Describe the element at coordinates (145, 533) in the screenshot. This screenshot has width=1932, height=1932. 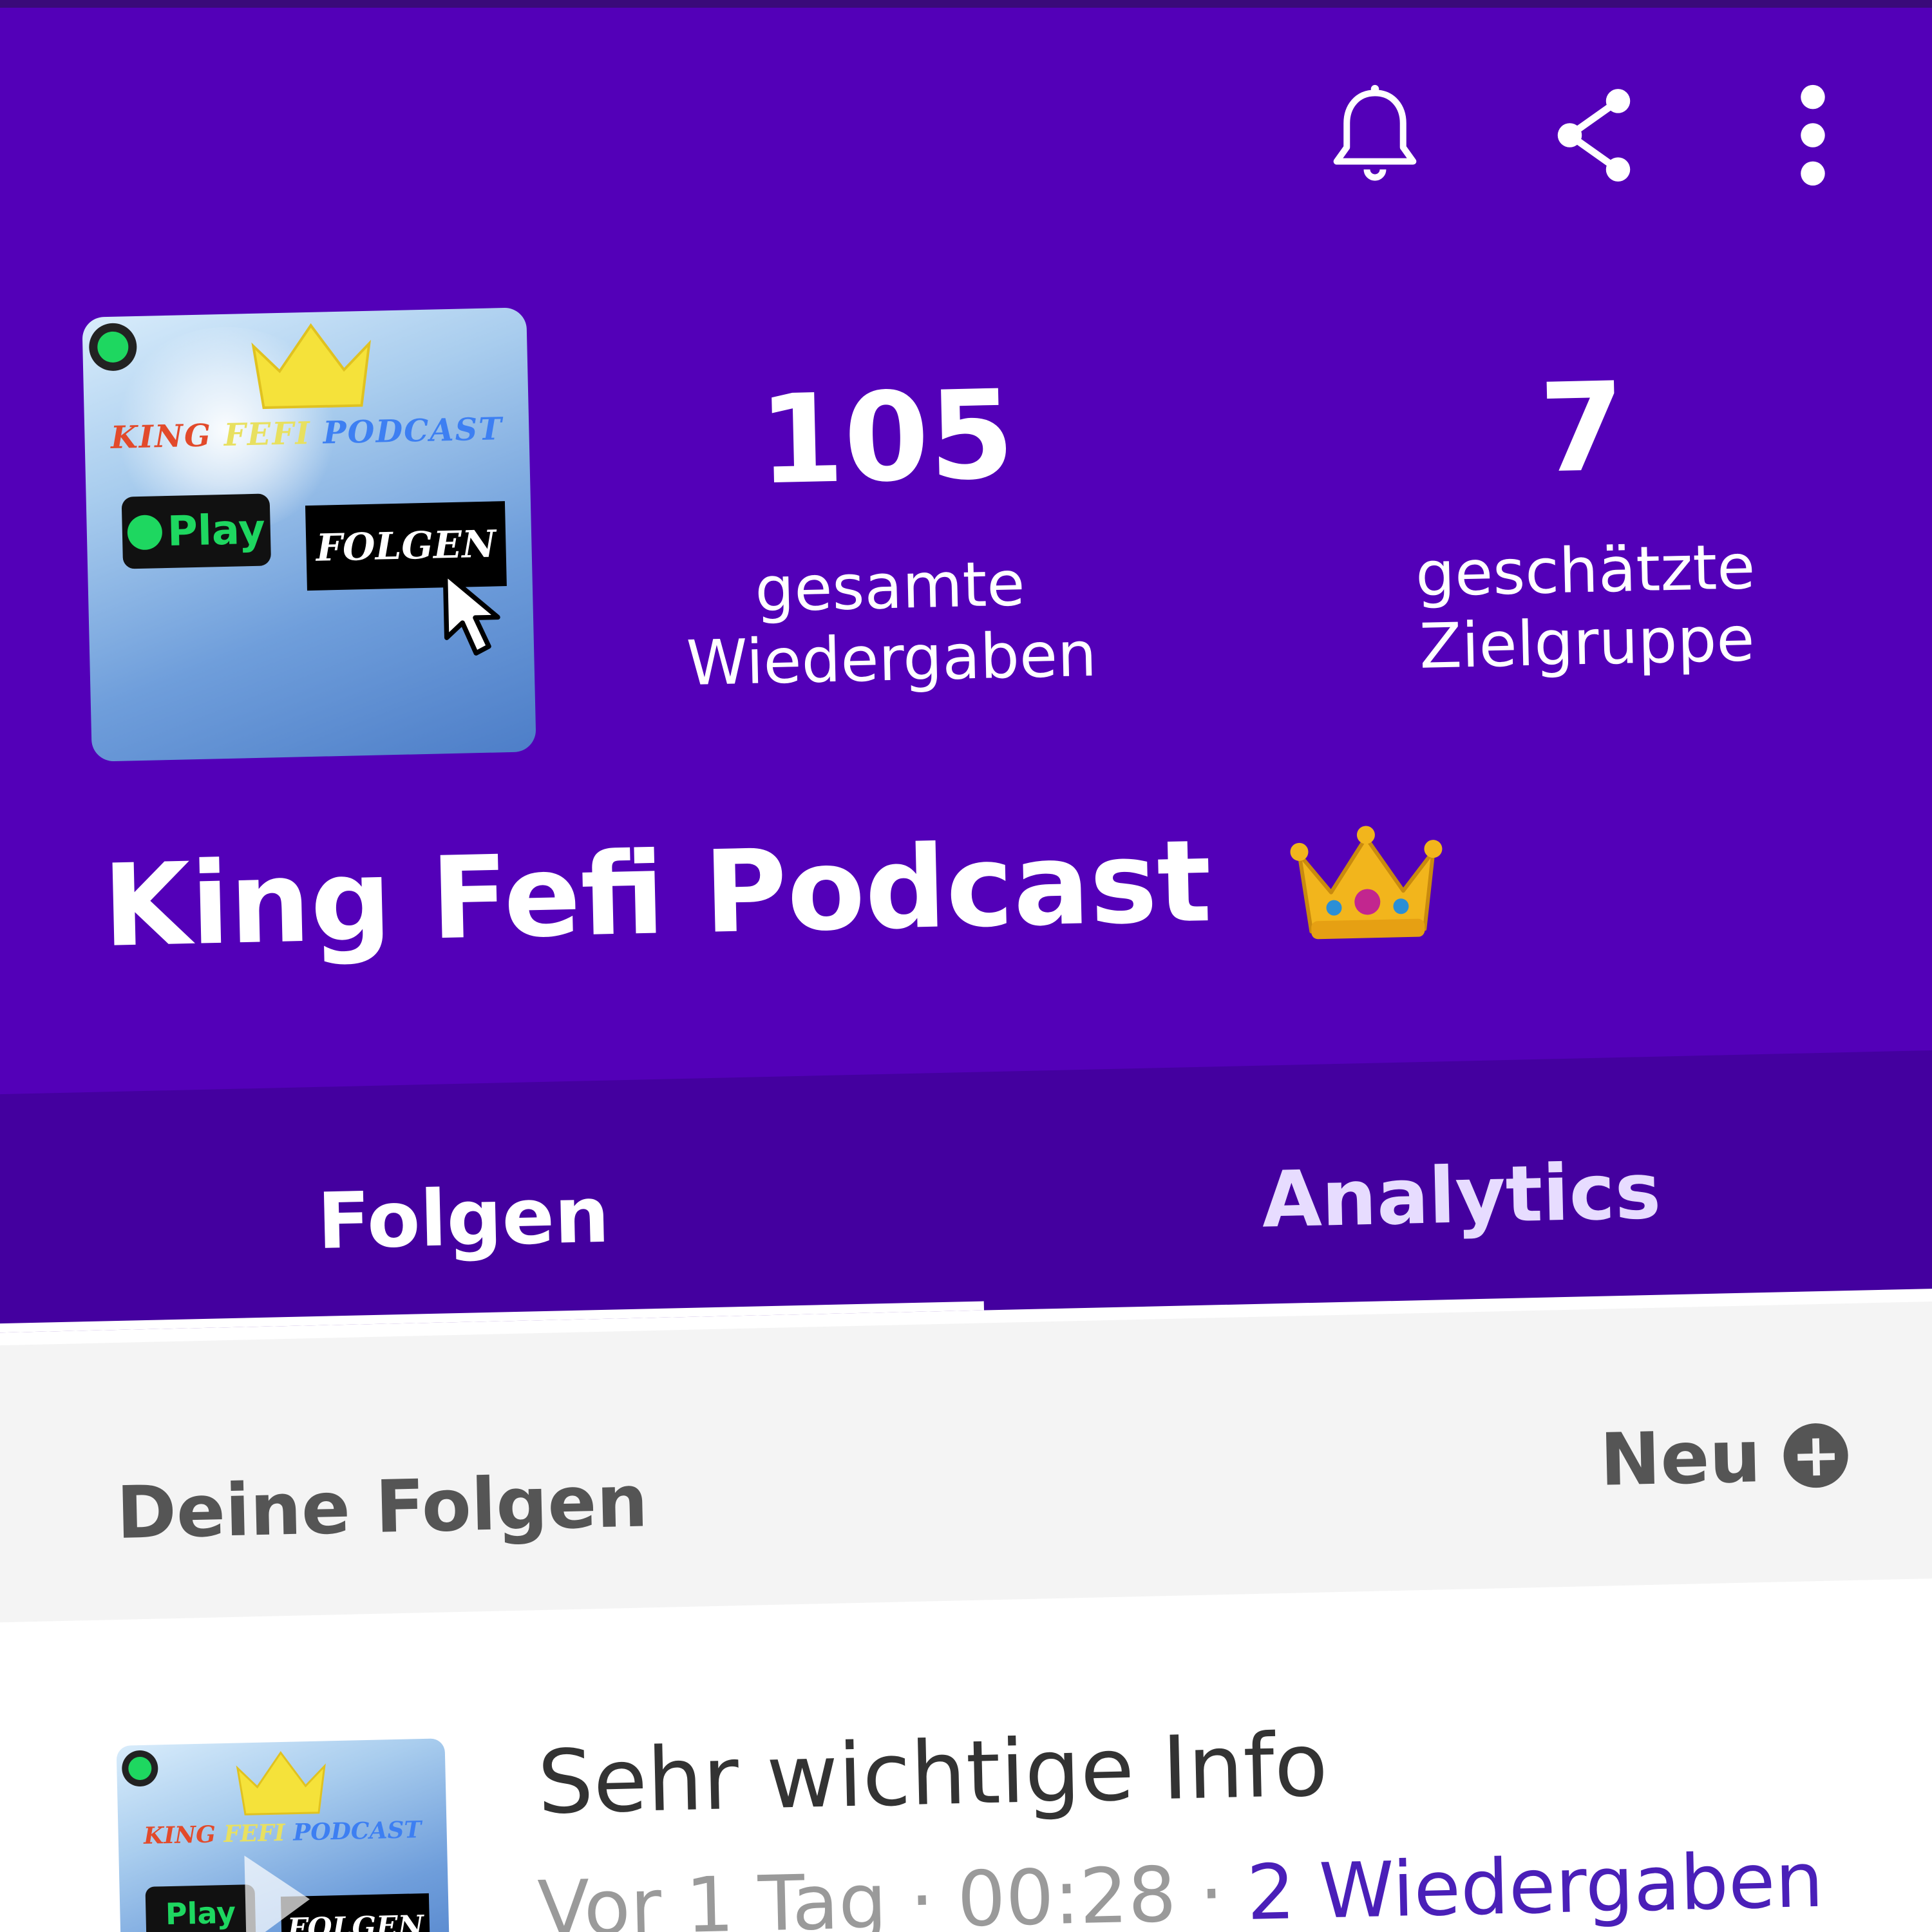
I see `spotify-badge-icon` at that location.